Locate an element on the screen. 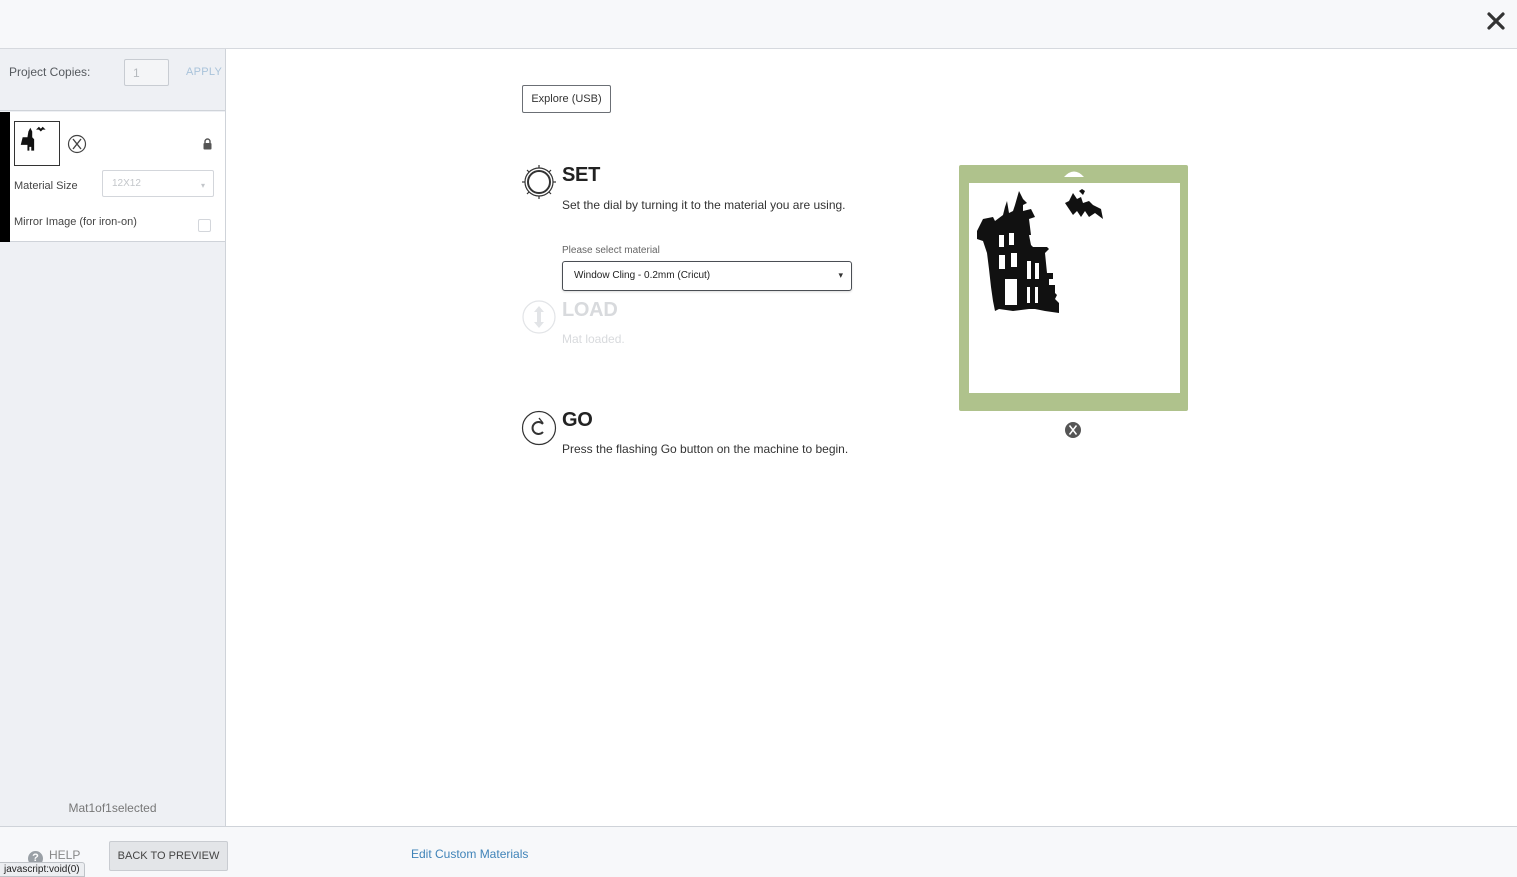 This screenshot has width=1517, height=877. cutting-mat-preview is located at coordinates (1073, 288).